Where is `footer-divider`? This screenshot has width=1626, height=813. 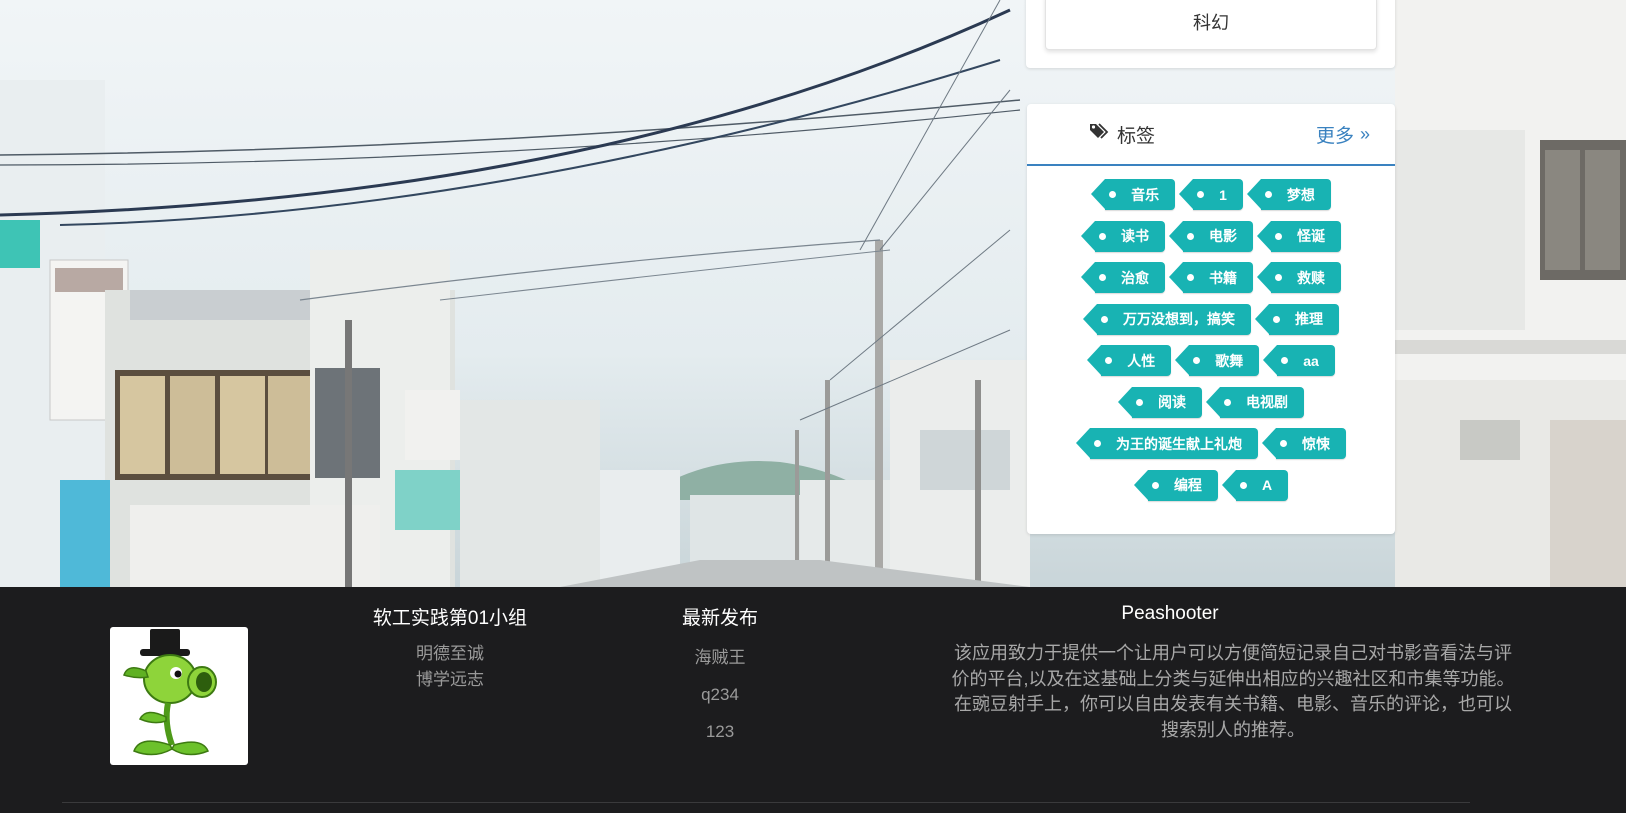 footer-divider is located at coordinates (766, 802).